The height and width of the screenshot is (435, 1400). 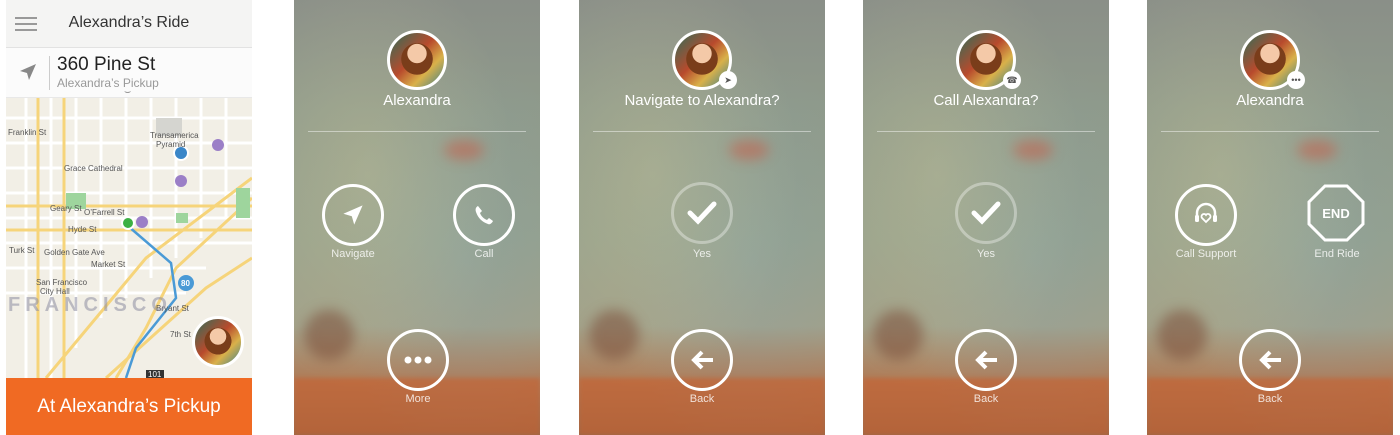 I want to click on map-label-geary: Geary St, so click(x=66, y=208).